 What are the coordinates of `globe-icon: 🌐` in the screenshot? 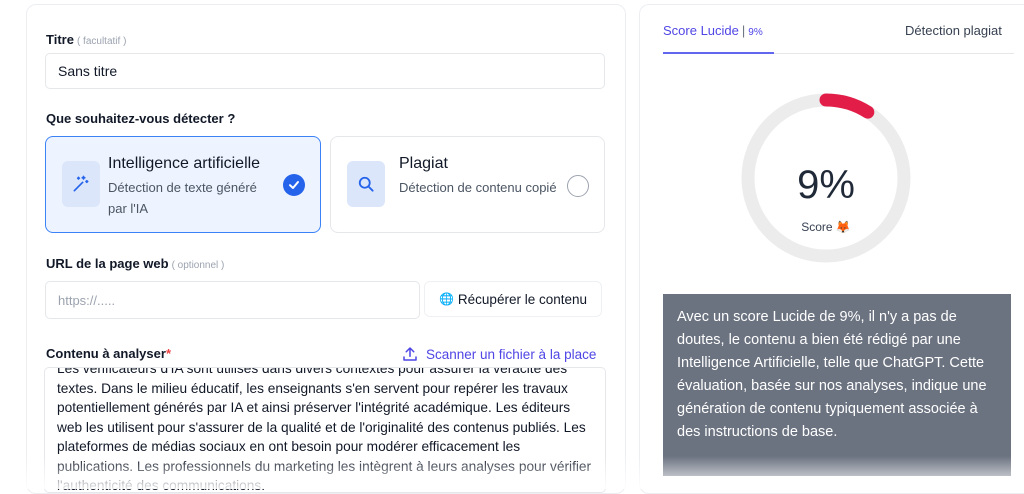 It's located at (446, 299).